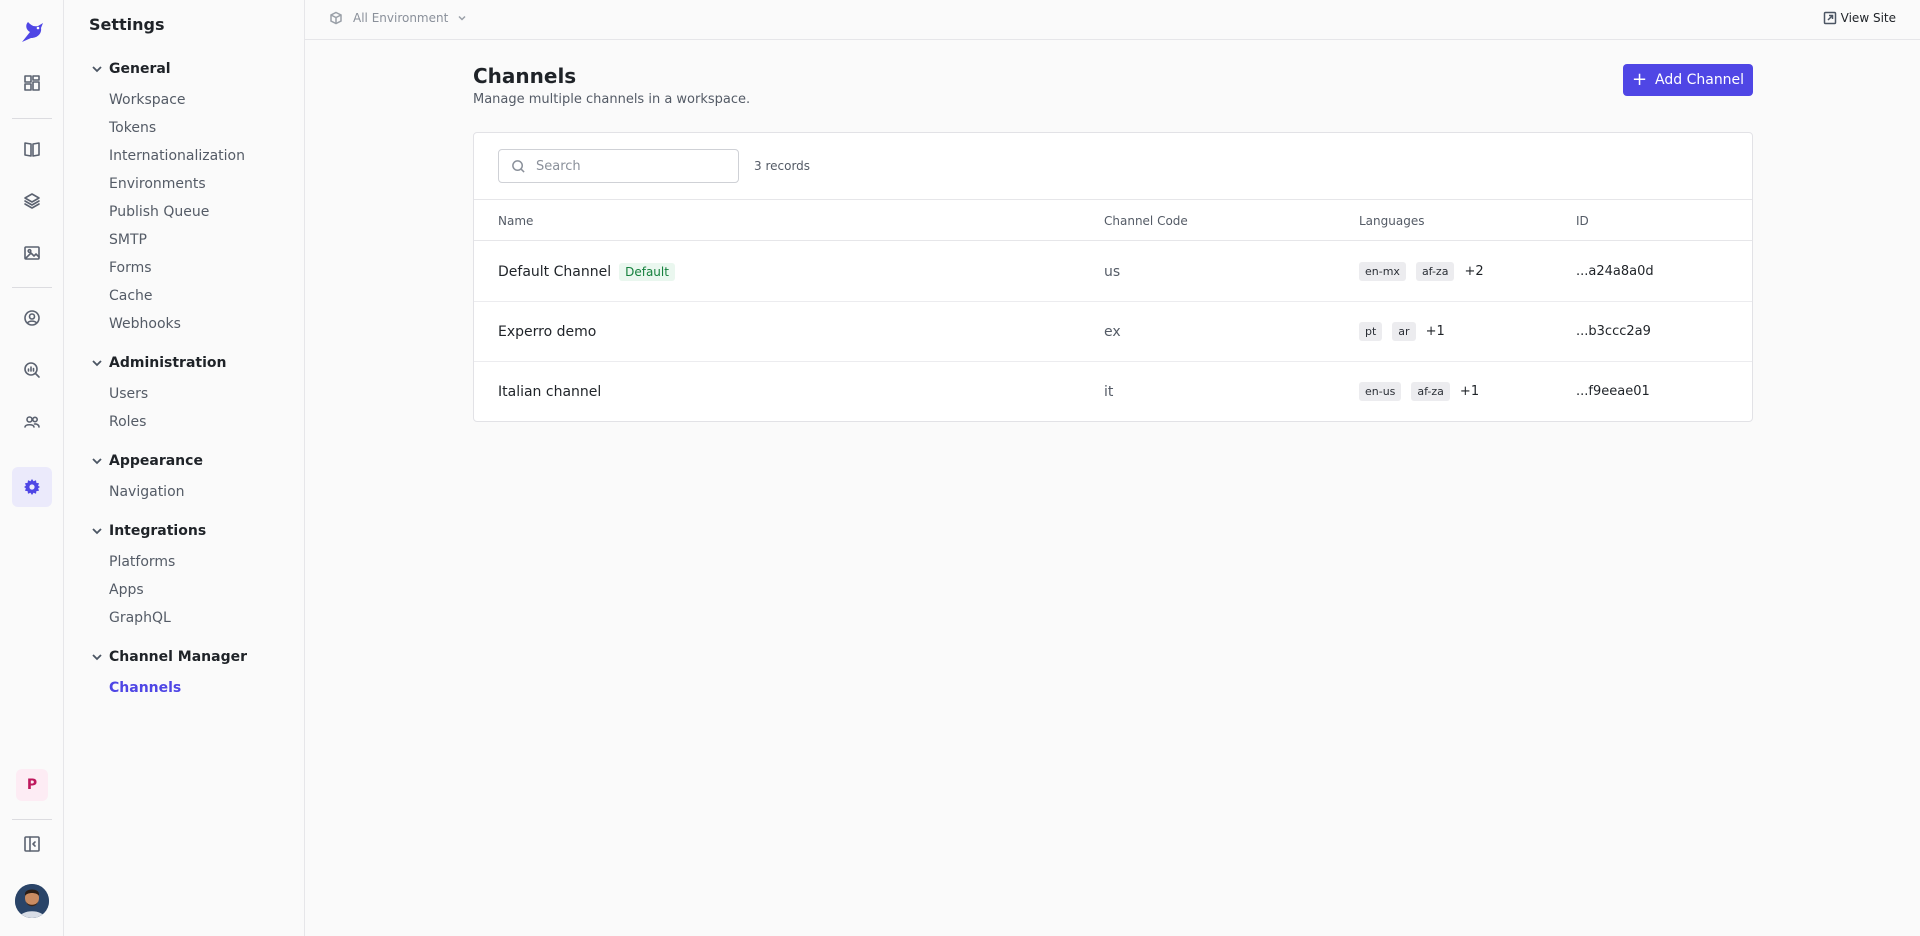  What do you see at coordinates (1615, 271) in the screenshot?
I see `channel-id: ...a24a8a0d` at bounding box center [1615, 271].